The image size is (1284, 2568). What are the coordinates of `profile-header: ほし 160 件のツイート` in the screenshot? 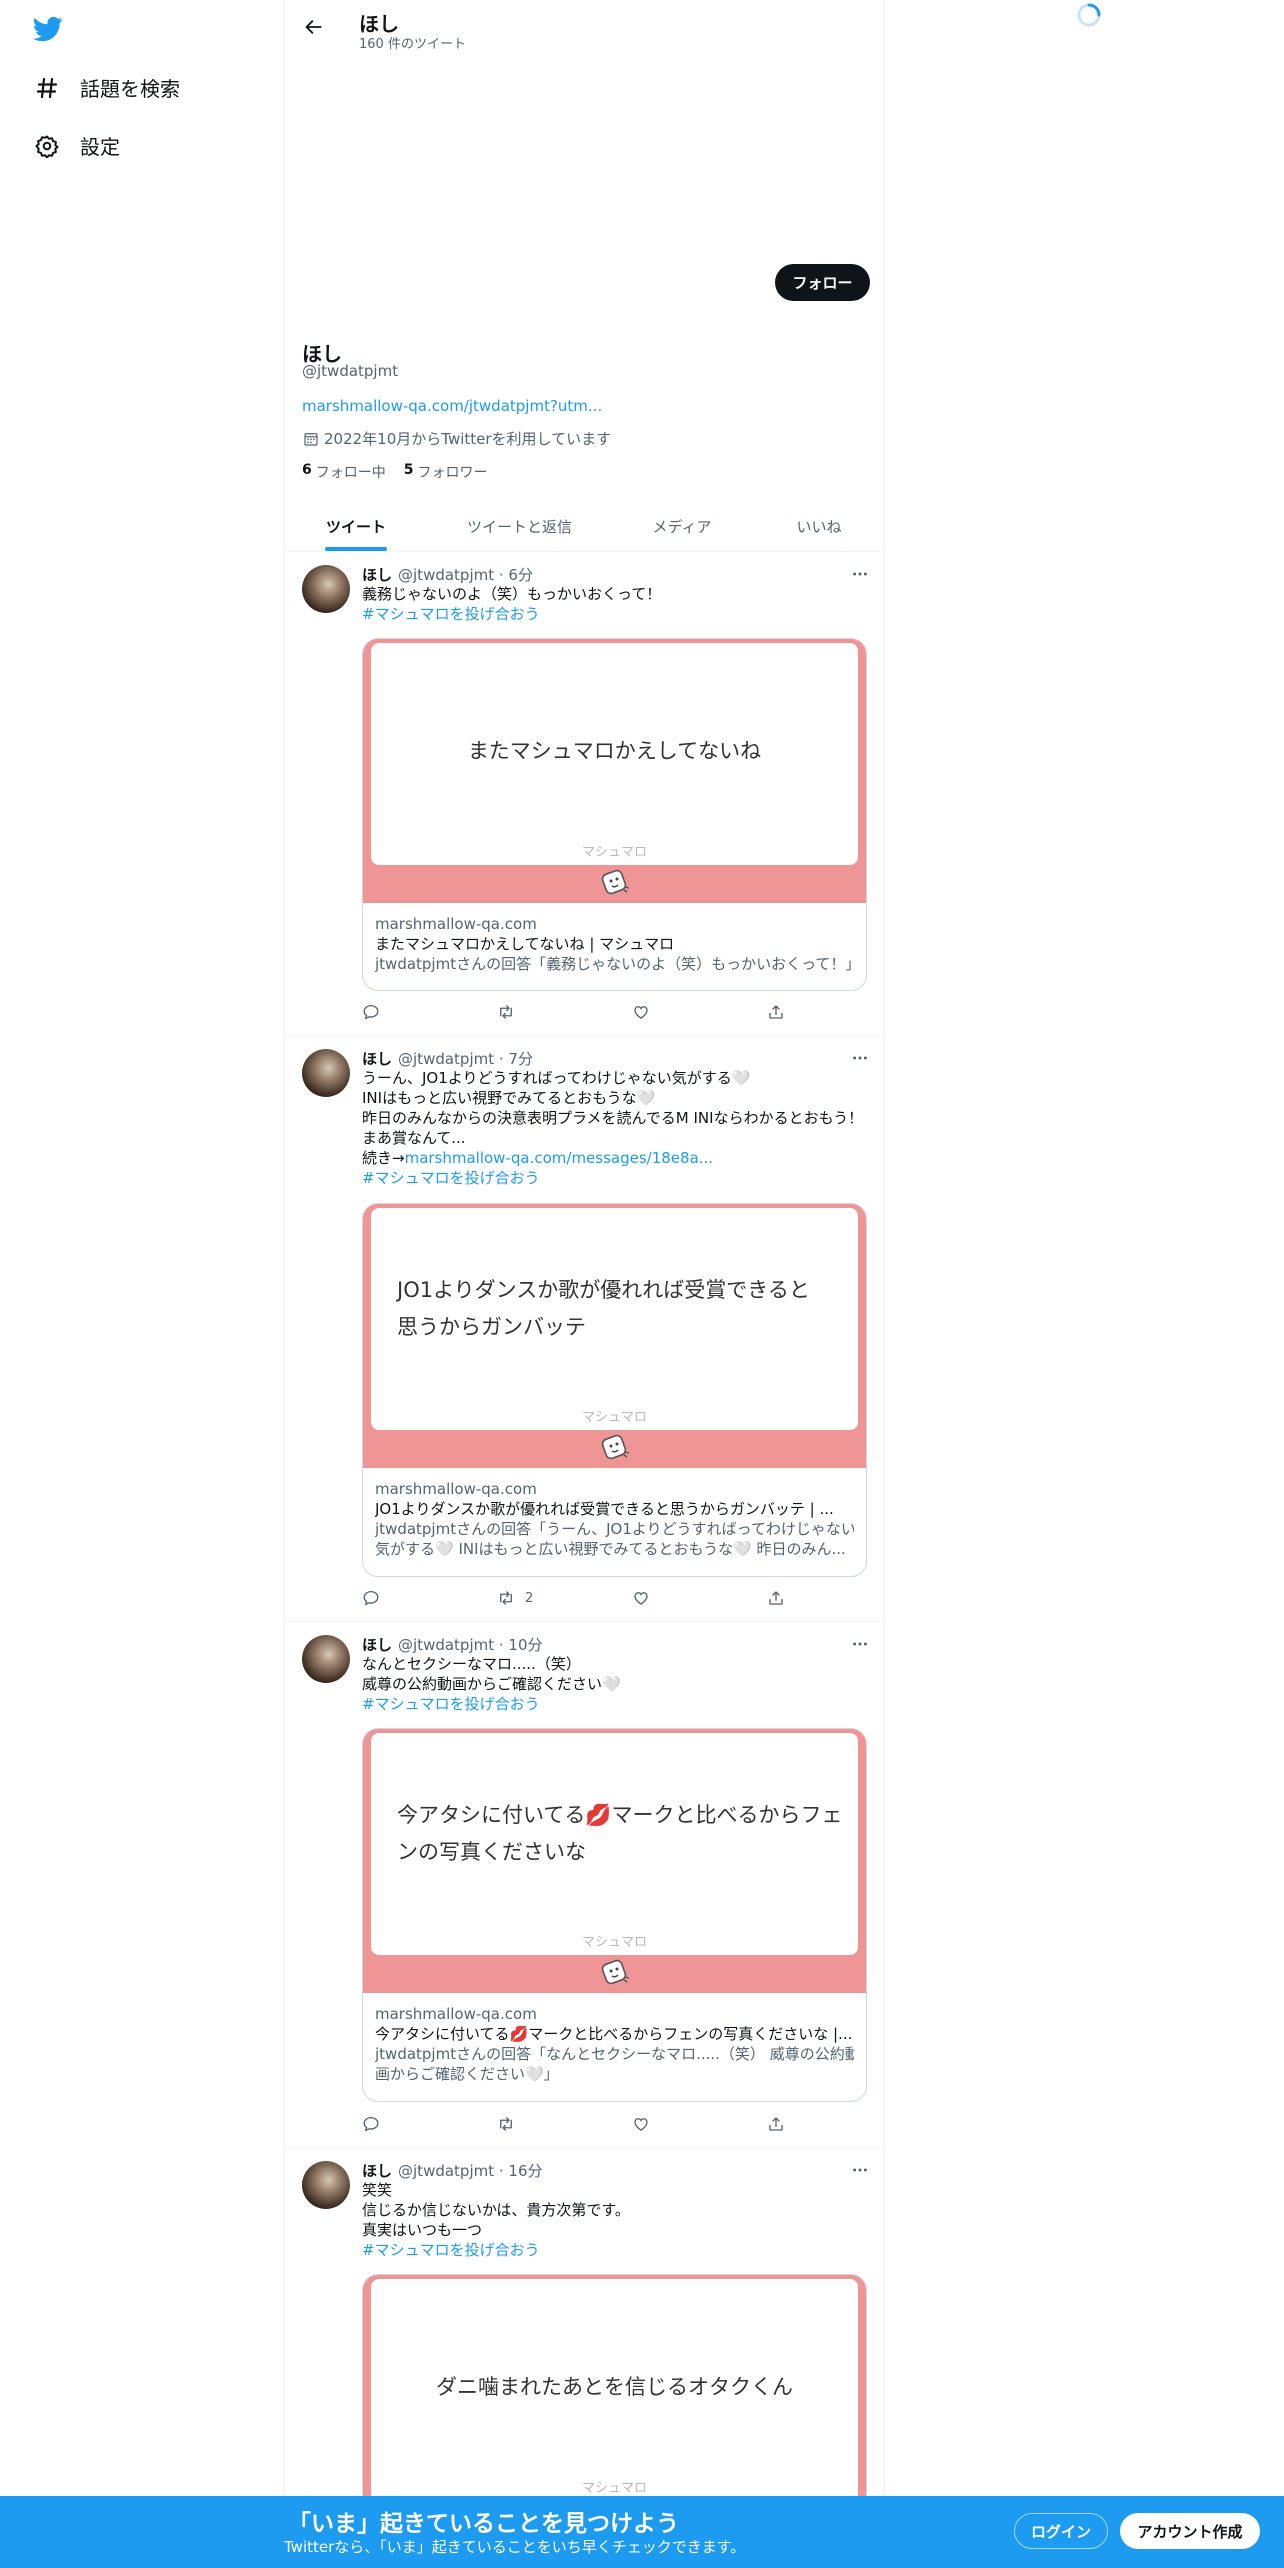 It's located at (584, 26).